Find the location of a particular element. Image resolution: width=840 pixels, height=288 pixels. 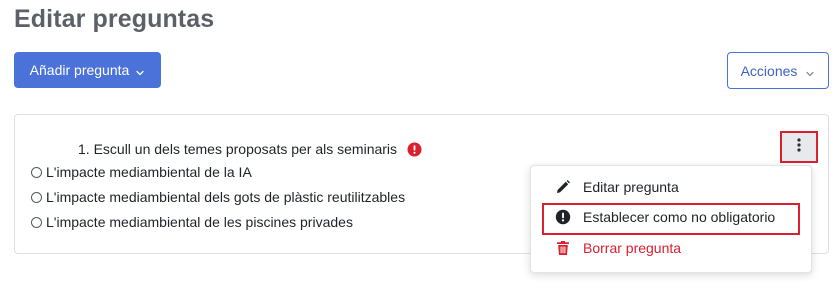

actions-button: Acciones is located at coordinates (778, 70).